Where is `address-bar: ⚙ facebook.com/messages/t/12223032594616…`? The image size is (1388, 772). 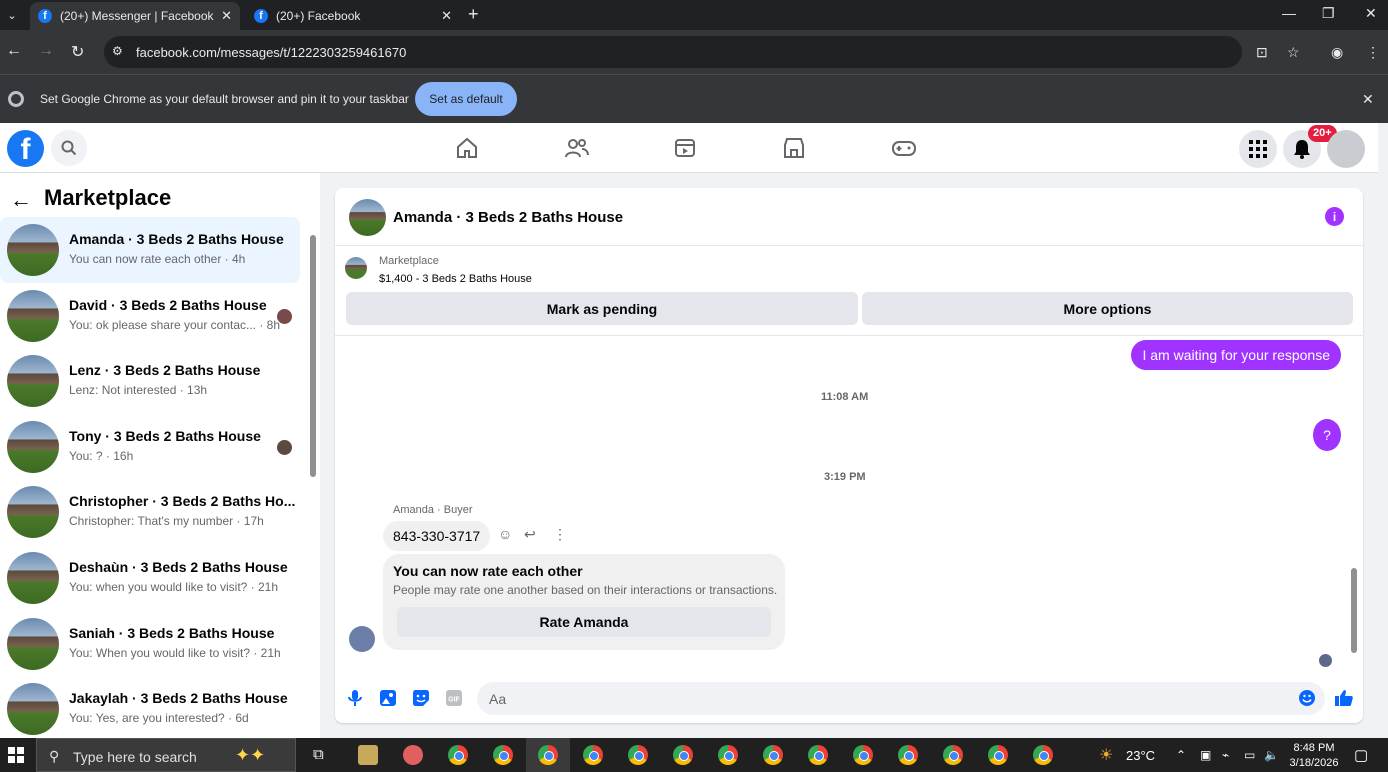 address-bar: ⚙ facebook.com/messages/t/12223032594616… is located at coordinates (673, 52).